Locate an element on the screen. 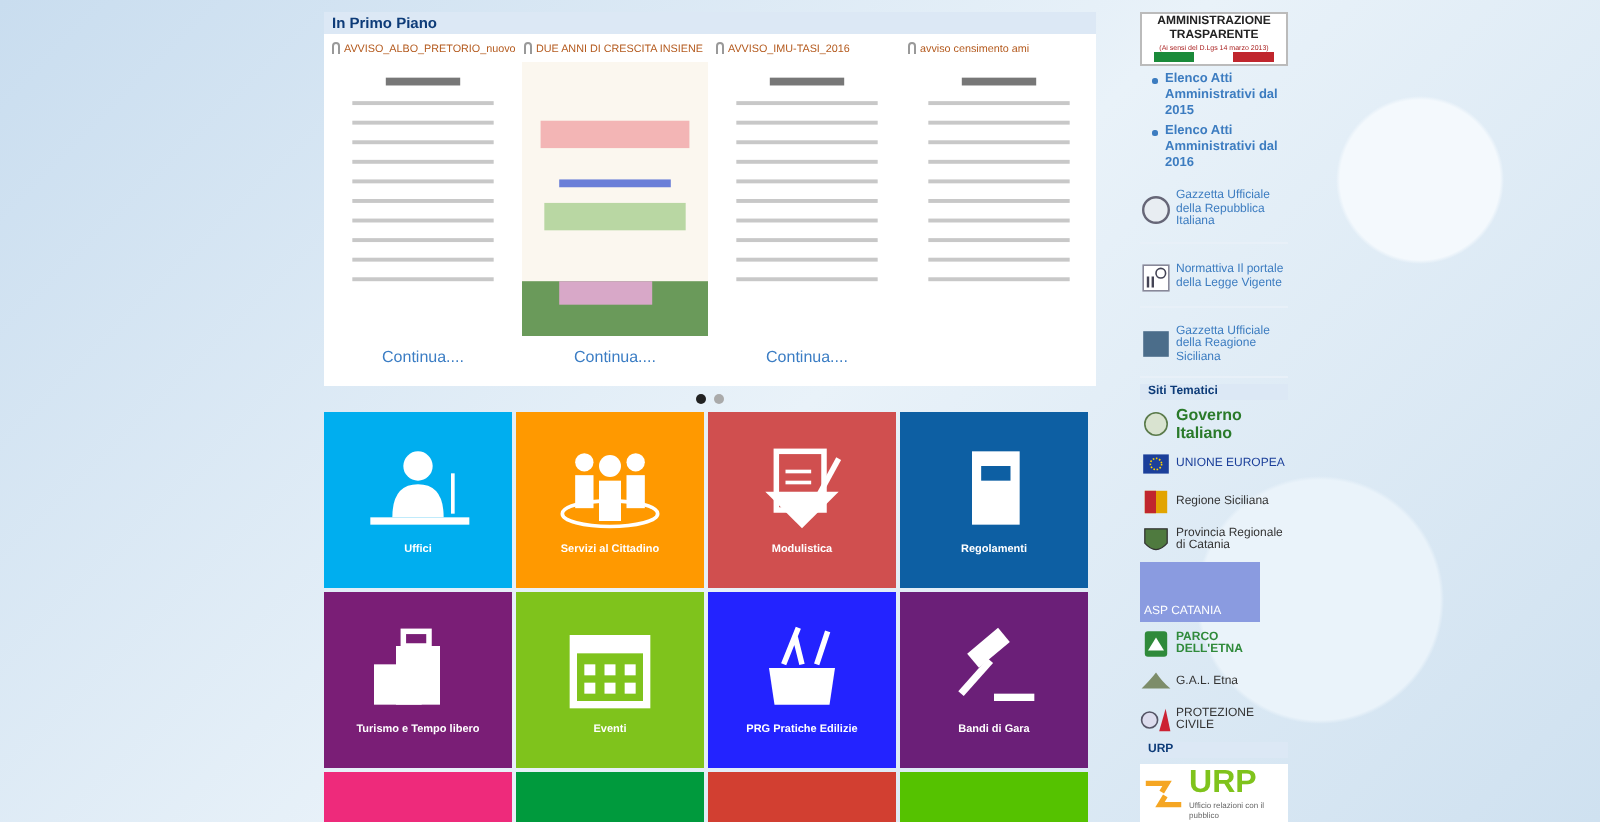 This screenshot has height=822, width=1600. arrows-icon is located at coordinates (1164, 794).